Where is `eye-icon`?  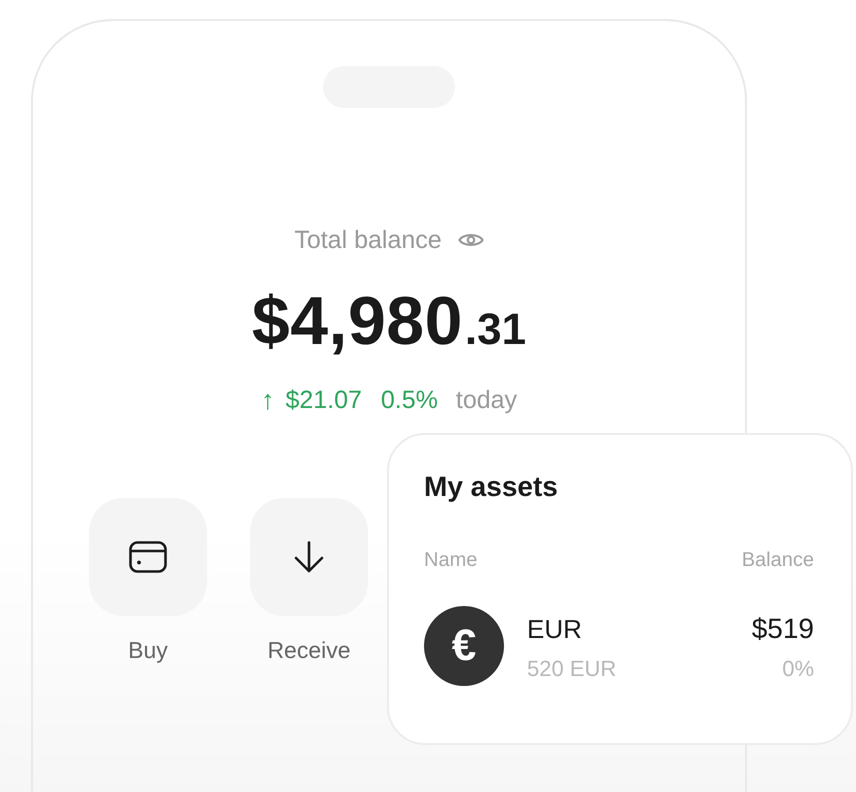
eye-icon is located at coordinates (471, 240).